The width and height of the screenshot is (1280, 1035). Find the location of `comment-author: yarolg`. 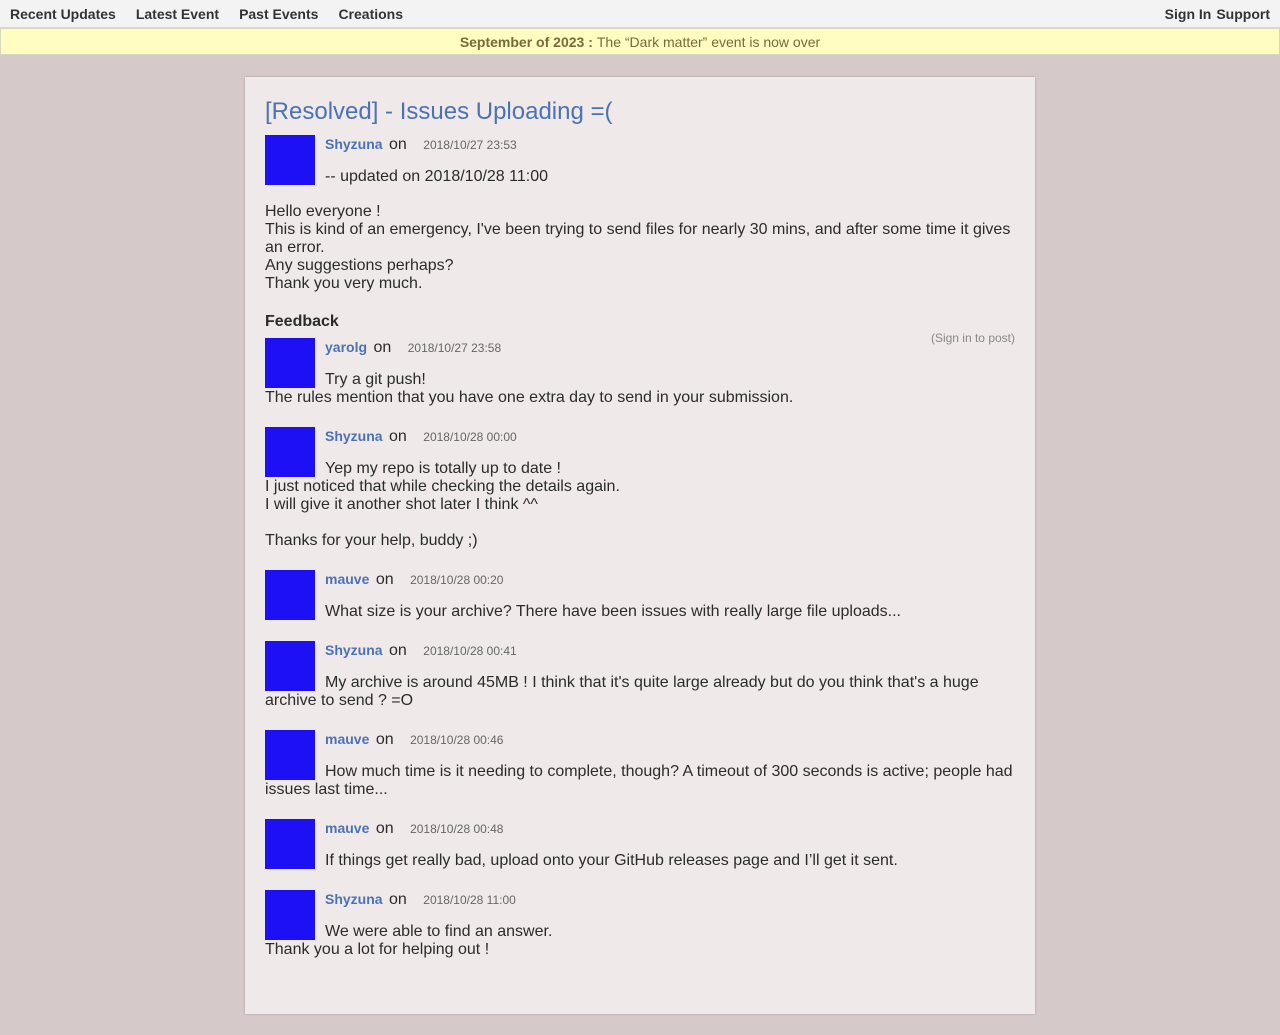

comment-author: yarolg is located at coordinates (346, 347).